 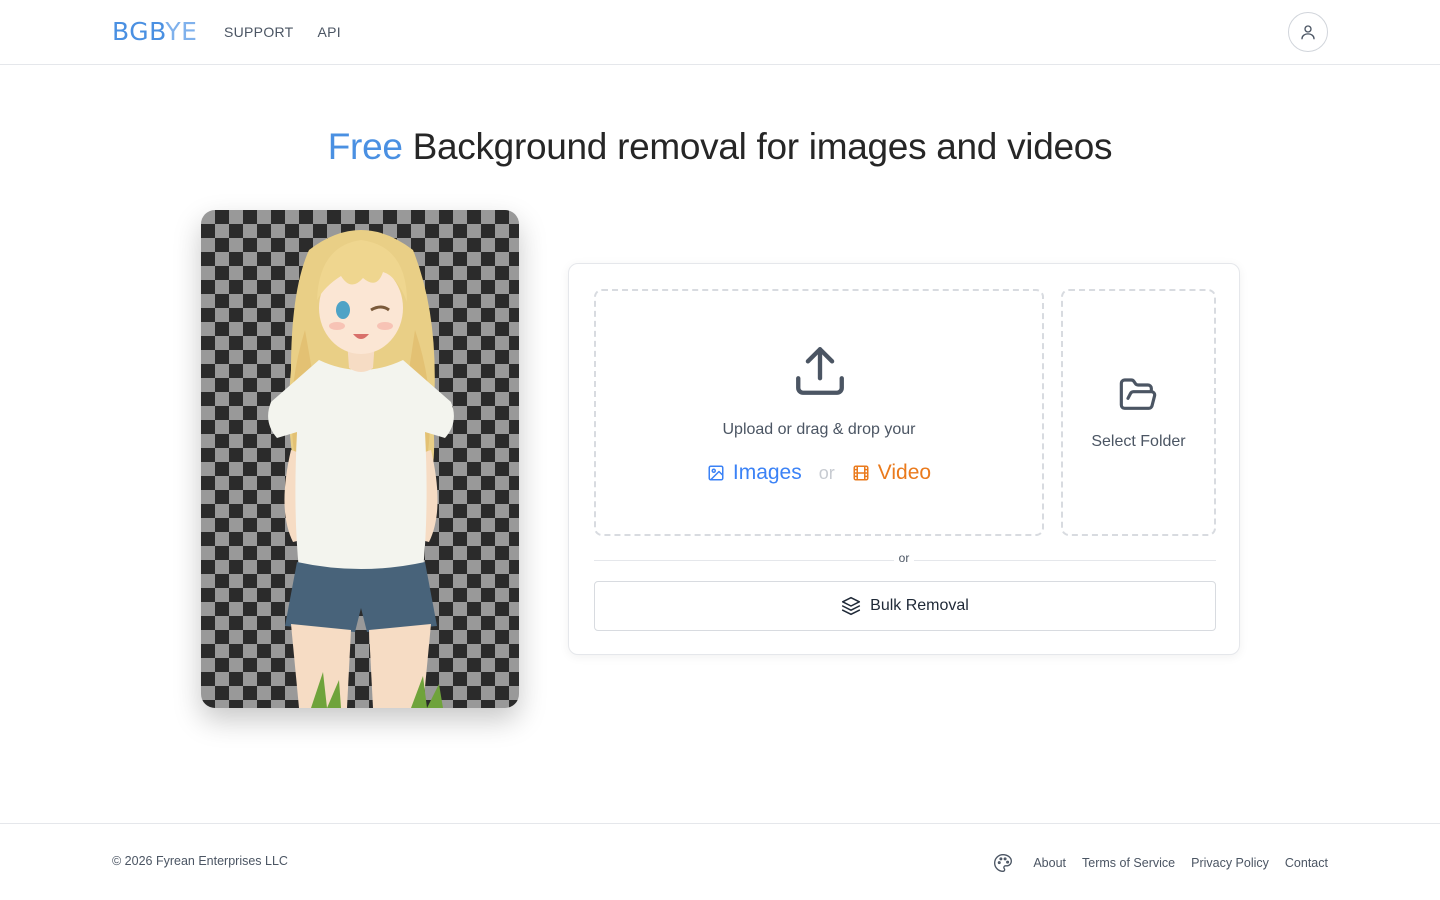 I want to click on main-nav: SUPPORT API, so click(x=282, y=32).